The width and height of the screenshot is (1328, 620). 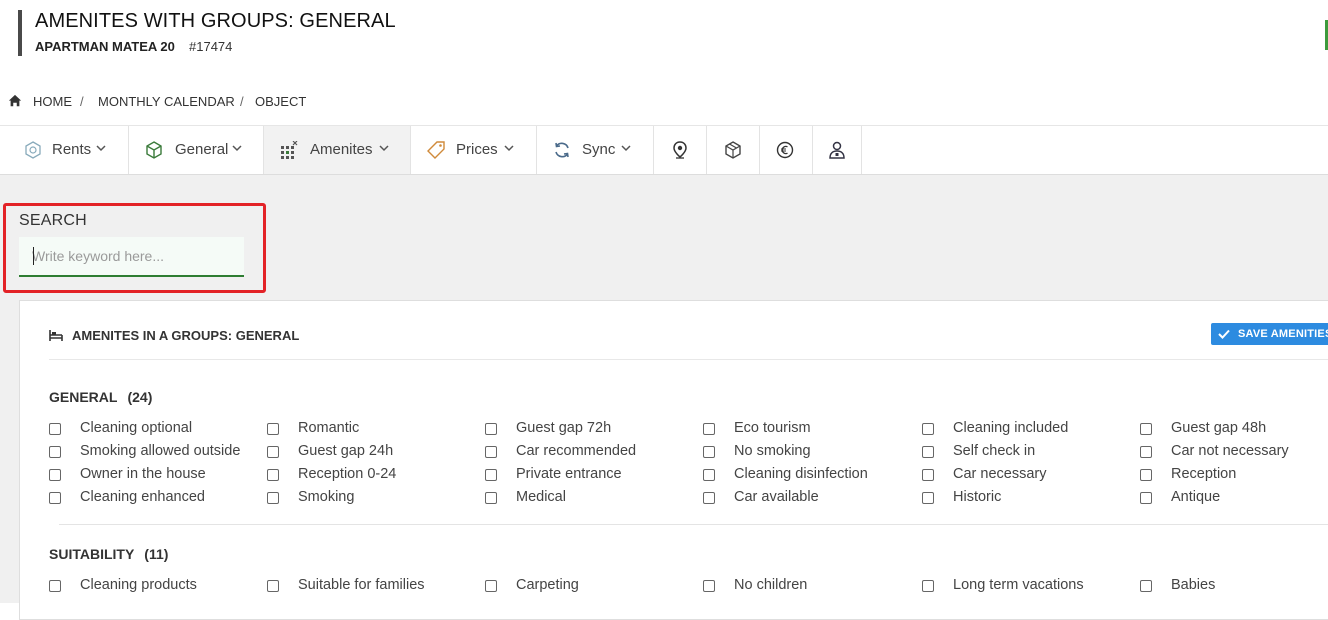 I want to click on amenity-label: Medical, so click(x=541, y=497).